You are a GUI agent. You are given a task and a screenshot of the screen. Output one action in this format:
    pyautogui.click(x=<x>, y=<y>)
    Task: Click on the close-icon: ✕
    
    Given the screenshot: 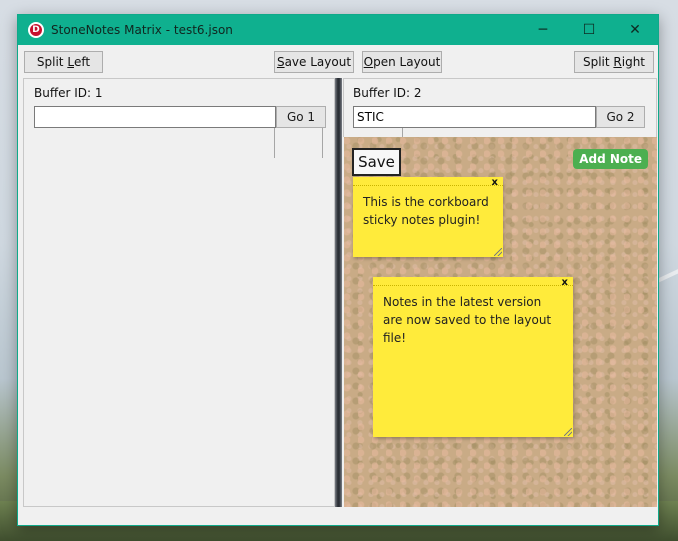 What is the action you would take?
    pyautogui.click(x=635, y=30)
    